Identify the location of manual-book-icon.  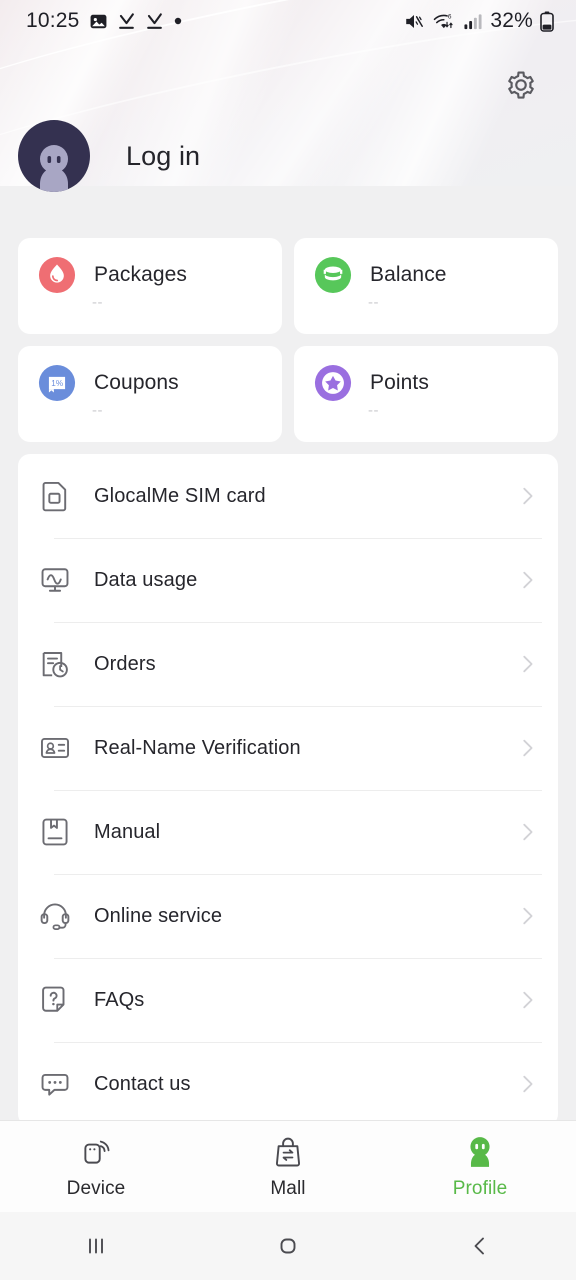
(55, 832).